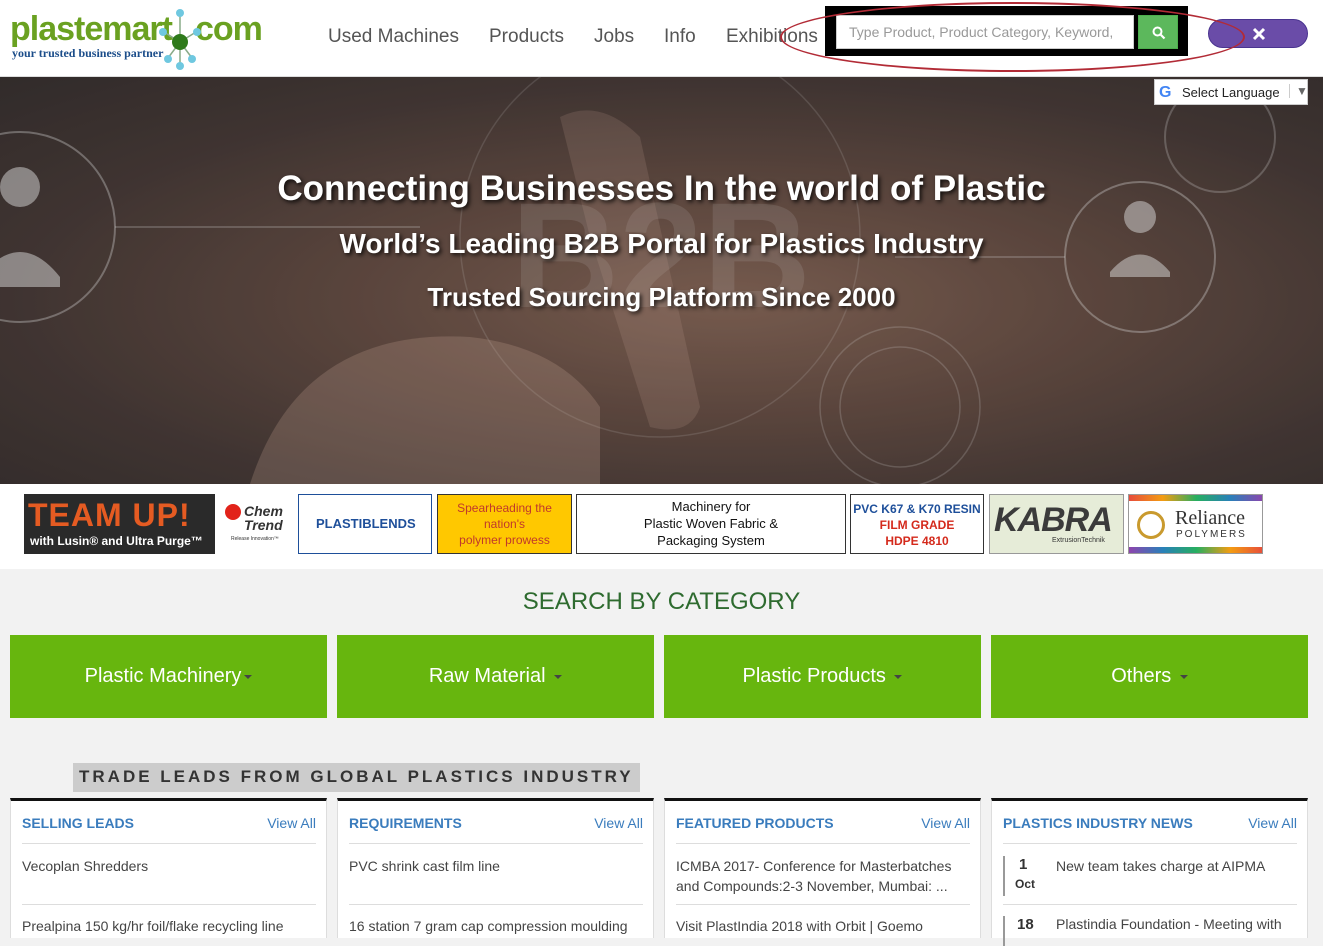 This screenshot has width=1323, height=946. What do you see at coordinates (1098, 823) in the screenshot?
I see `panel-title: PLASTICS INDUSTRY NEWS` at bounding box center [1098, 823].